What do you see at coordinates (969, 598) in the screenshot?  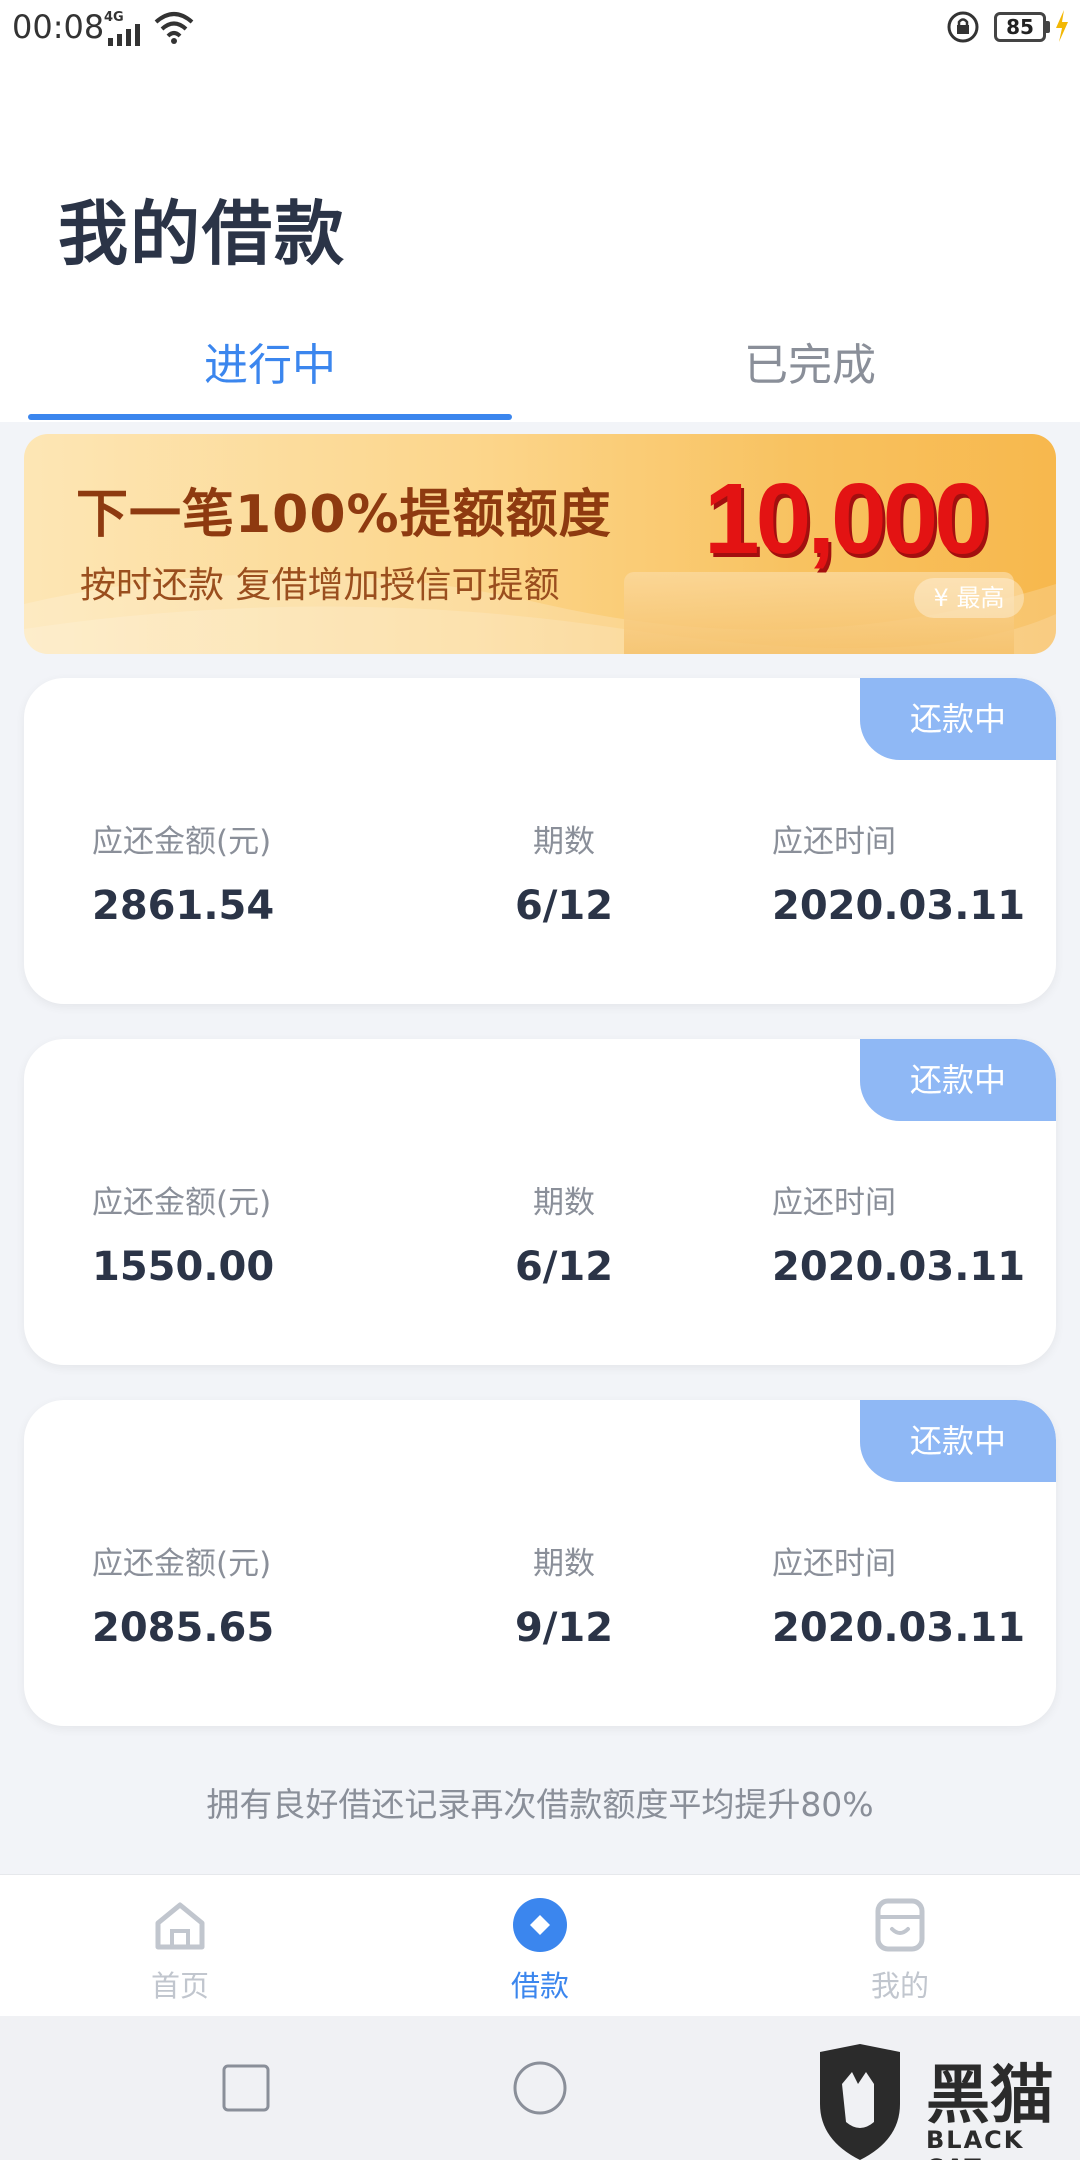 I see `banner-max-tag: ¥ 最高` at bounding box center [969, 598].